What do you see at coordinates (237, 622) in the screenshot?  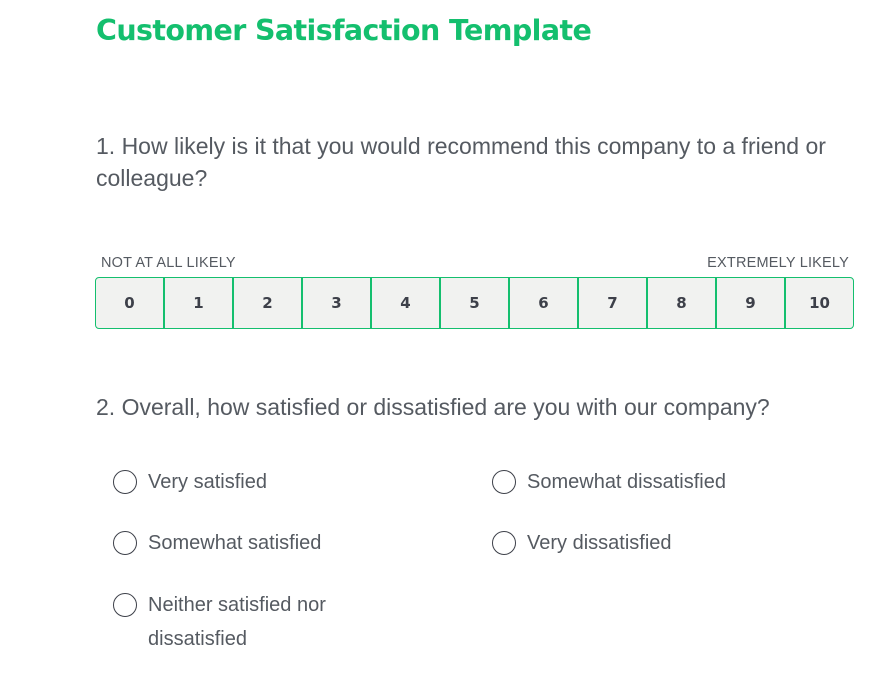 I see `radio-option-label: Neither satisfied nor dissatisfied` at bounding box center [237, 622].